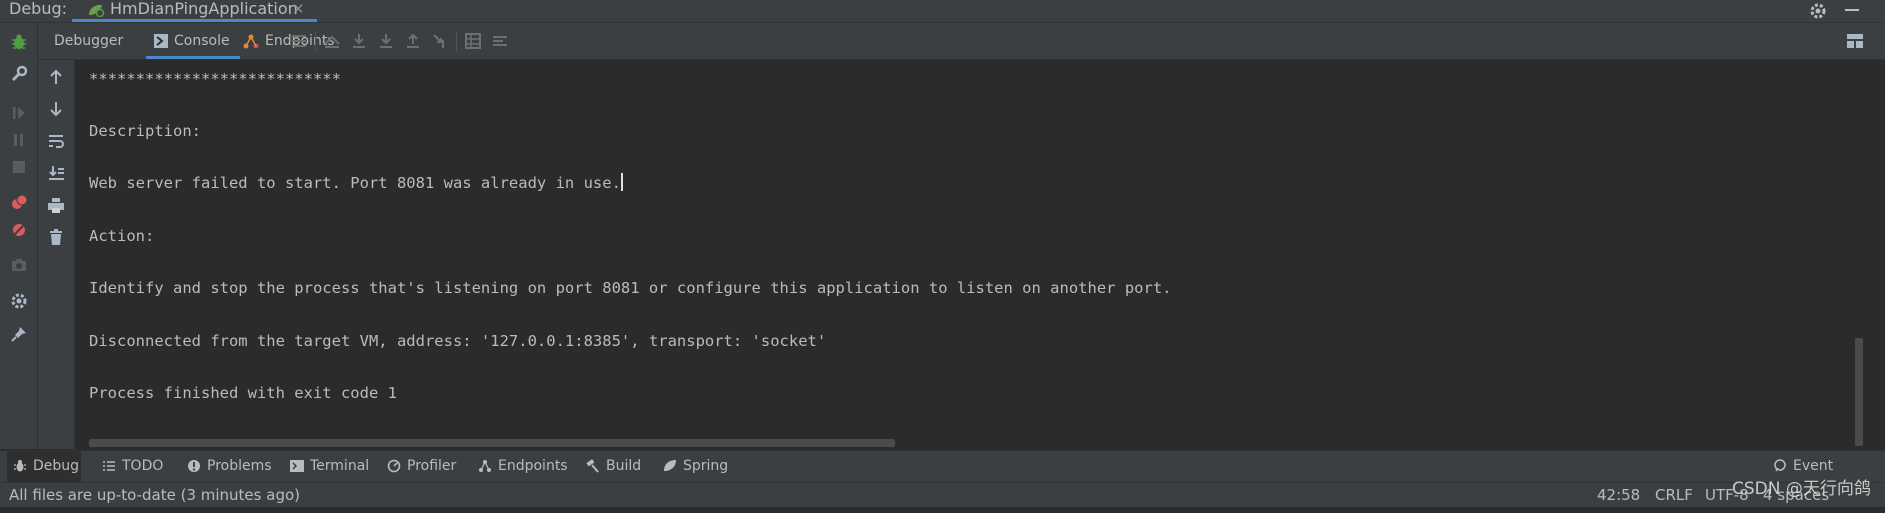  Describe the element at coordinates (202, 41) in the screenshot. I see `tab-console-label: Console` at that location.